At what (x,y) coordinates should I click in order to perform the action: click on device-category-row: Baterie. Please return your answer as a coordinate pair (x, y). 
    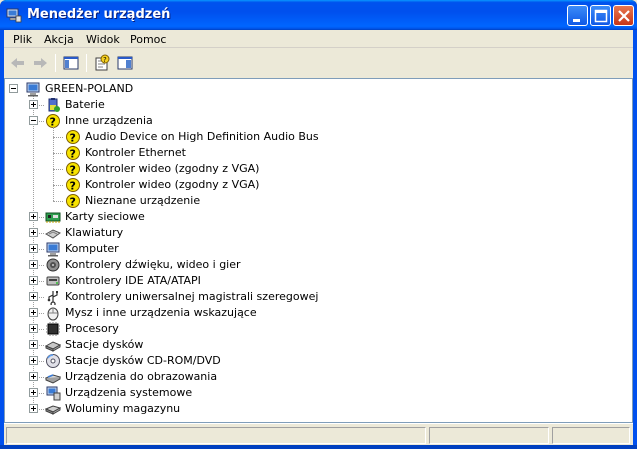
    Looking at the image, I should click on (305, 105).